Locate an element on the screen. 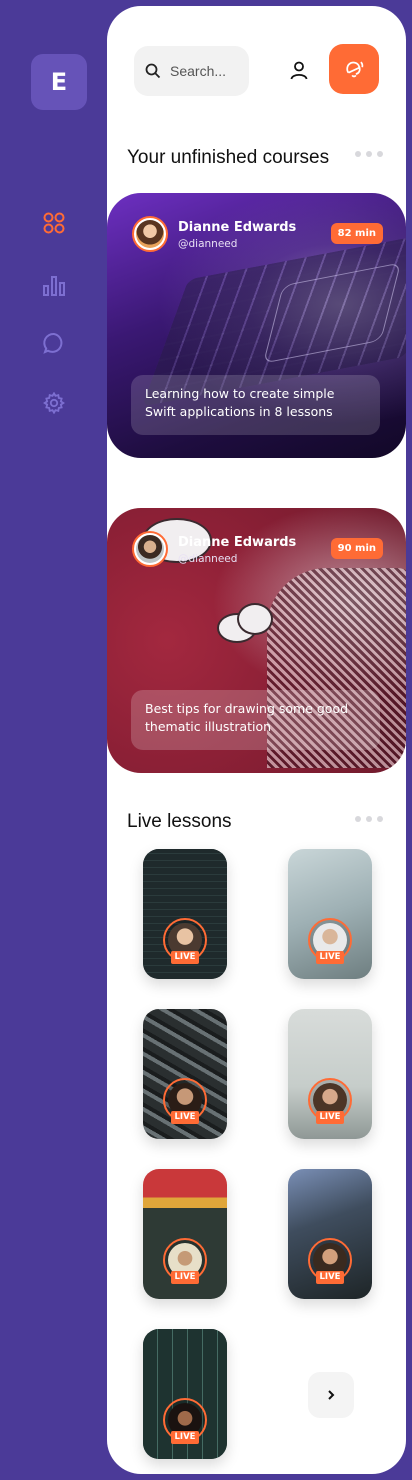 Image resolution: width=412 pixels, height=1480 pixels. grid-icon is located at coordinates (54, 223).